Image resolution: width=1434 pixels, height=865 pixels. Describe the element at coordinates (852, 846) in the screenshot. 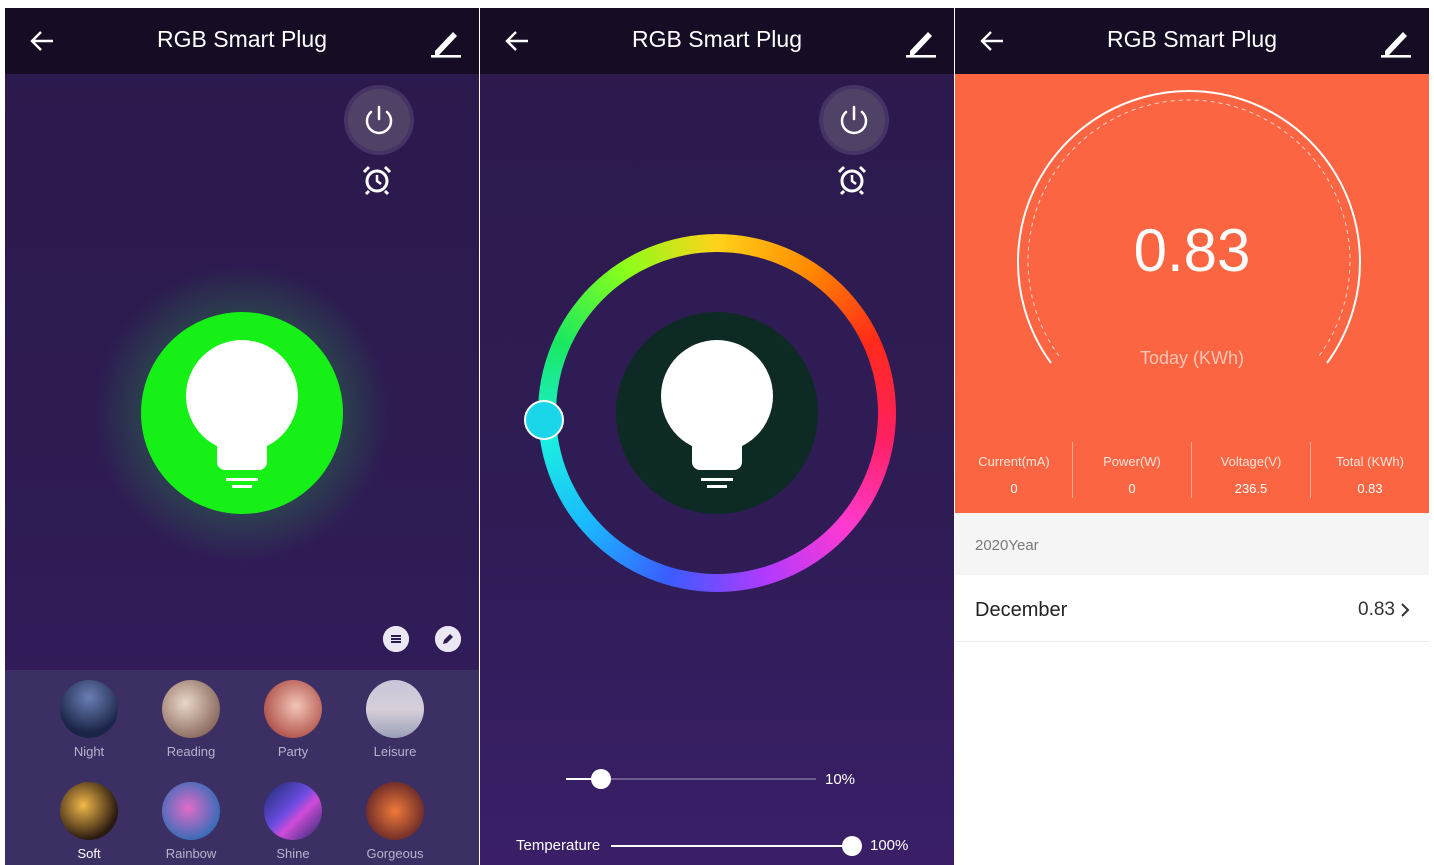

I see `temperature-slider-knob` at that location.